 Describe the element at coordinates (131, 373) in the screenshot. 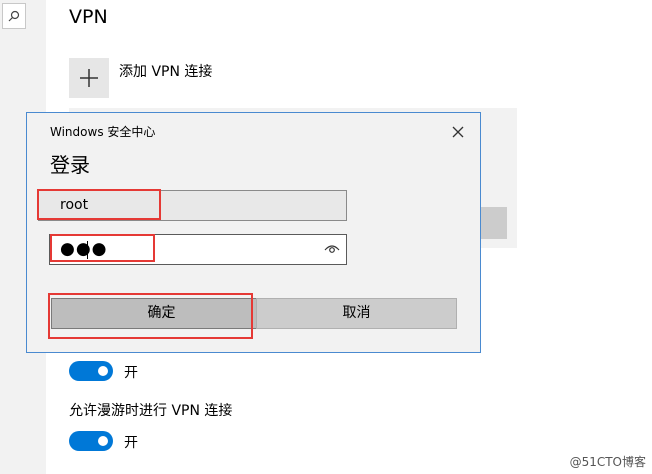

I see `metered-toggle-label: 开` at that location.